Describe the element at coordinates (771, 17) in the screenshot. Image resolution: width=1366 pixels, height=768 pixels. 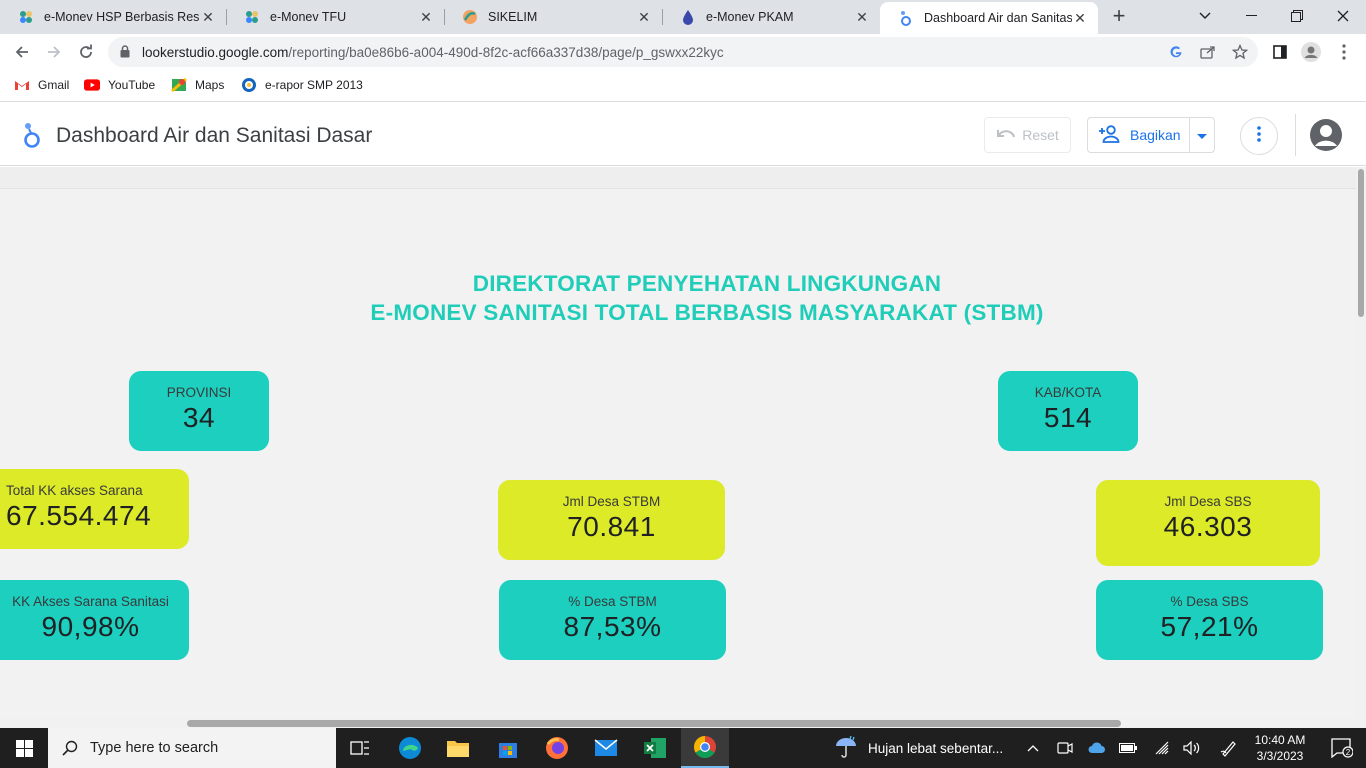
I see `tab-emonev-pkam: e-Monev PKAM ✕` at that location.